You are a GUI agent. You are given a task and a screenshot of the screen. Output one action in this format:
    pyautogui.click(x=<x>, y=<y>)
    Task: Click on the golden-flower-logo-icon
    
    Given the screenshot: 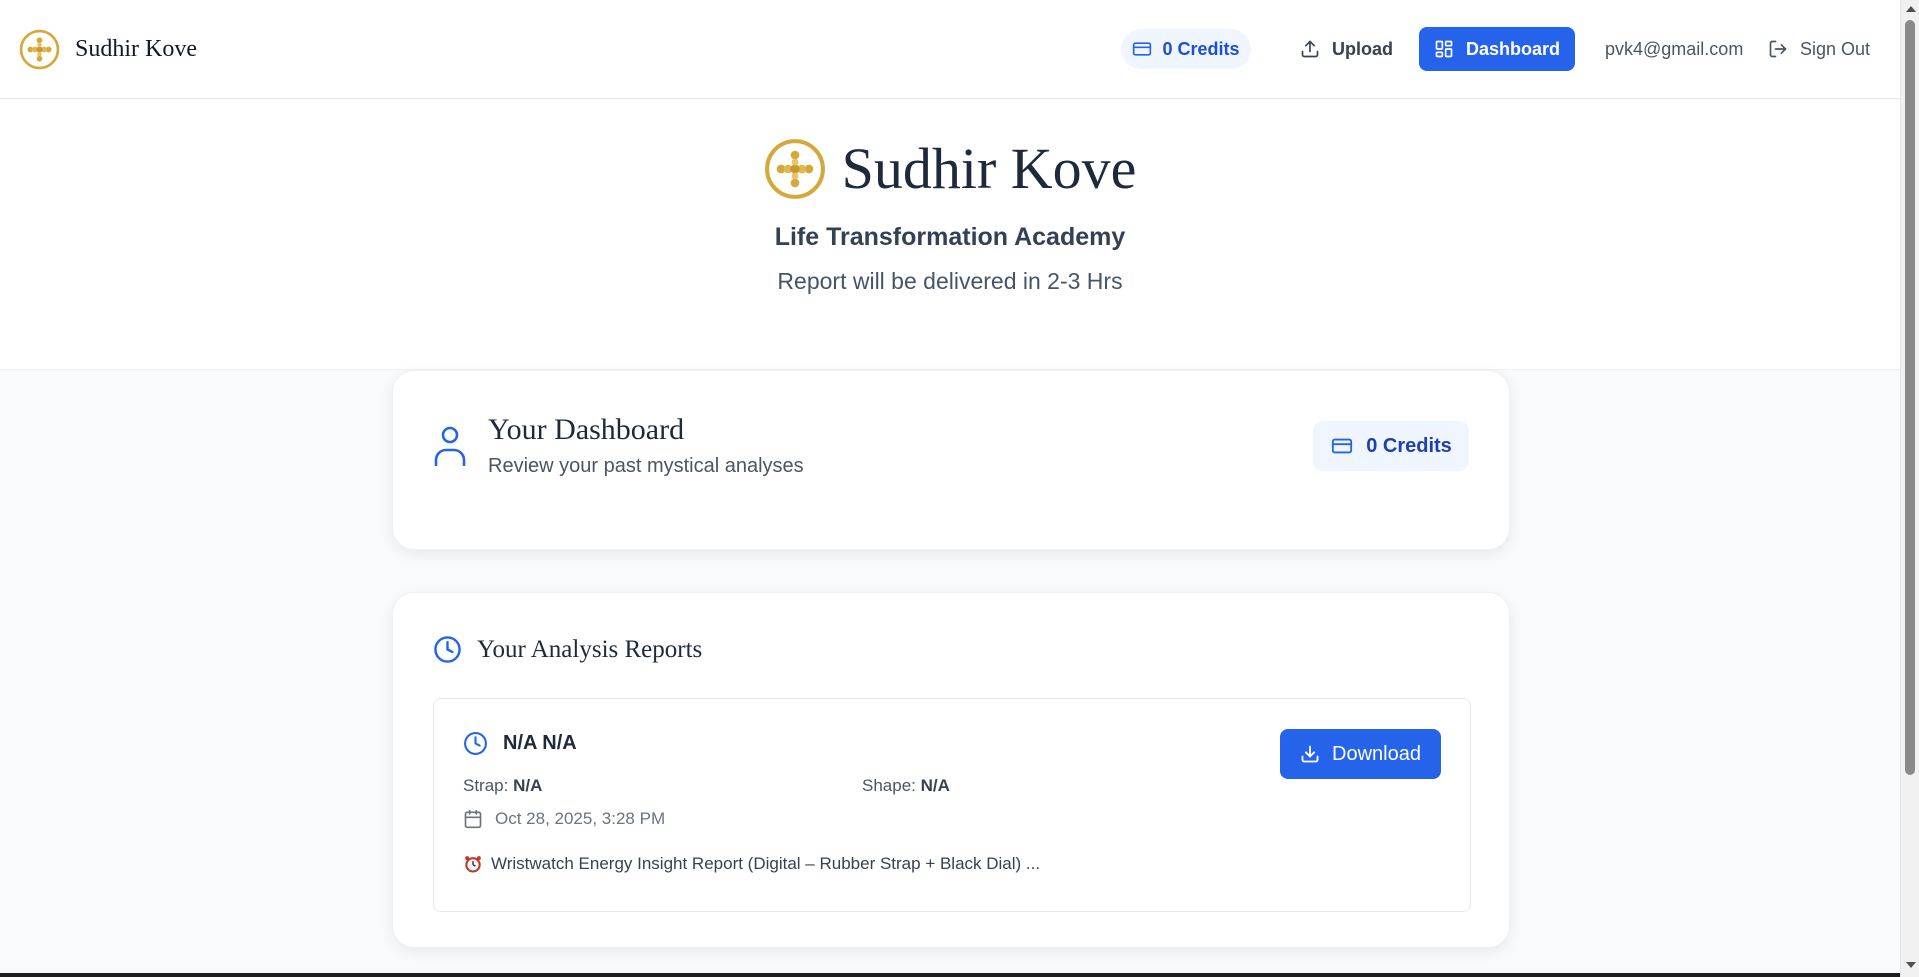 What is the action you would take?
    pyautogui.click(x=795, y=169)
    